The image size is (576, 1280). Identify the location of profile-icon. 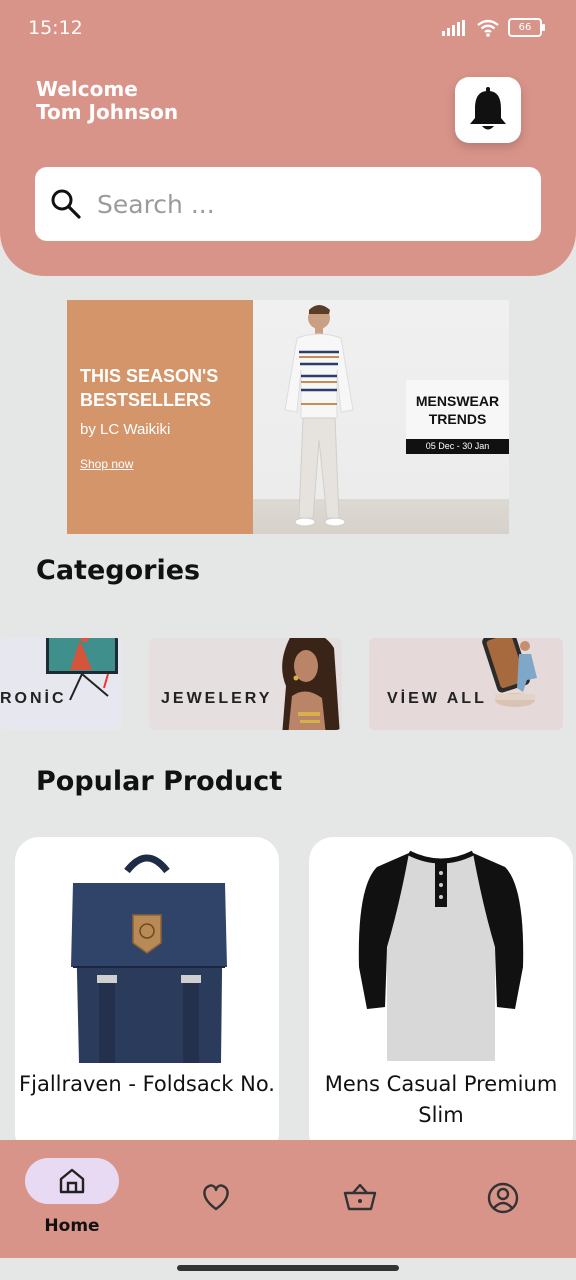
(503, 1198).